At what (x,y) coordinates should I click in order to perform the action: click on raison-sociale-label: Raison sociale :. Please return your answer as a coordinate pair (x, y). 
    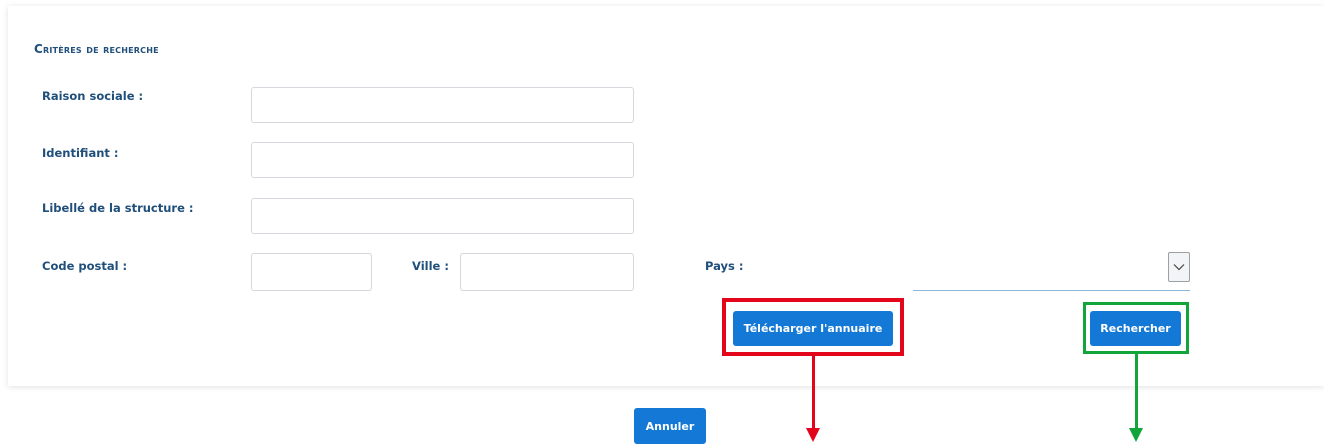
    Looking at the image, I should click on (93, 96).